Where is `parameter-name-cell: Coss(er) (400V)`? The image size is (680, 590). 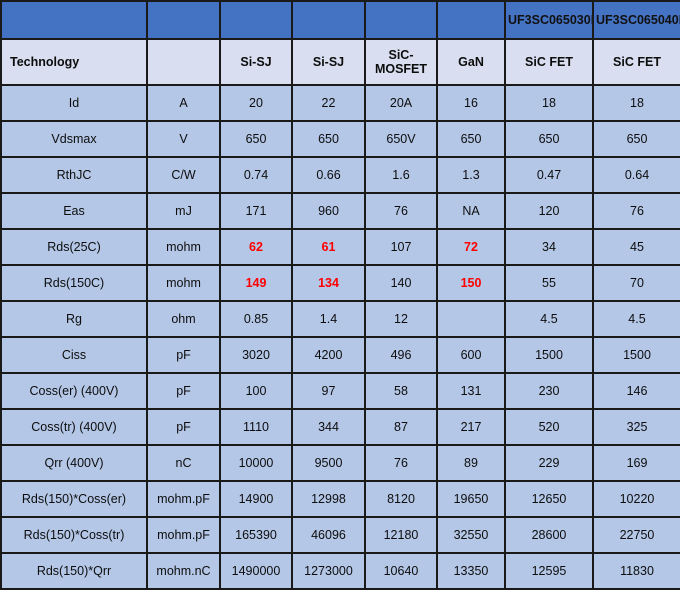
parameter-name-cell: Coss(er) (400V) is located at coordinates (74, 391).